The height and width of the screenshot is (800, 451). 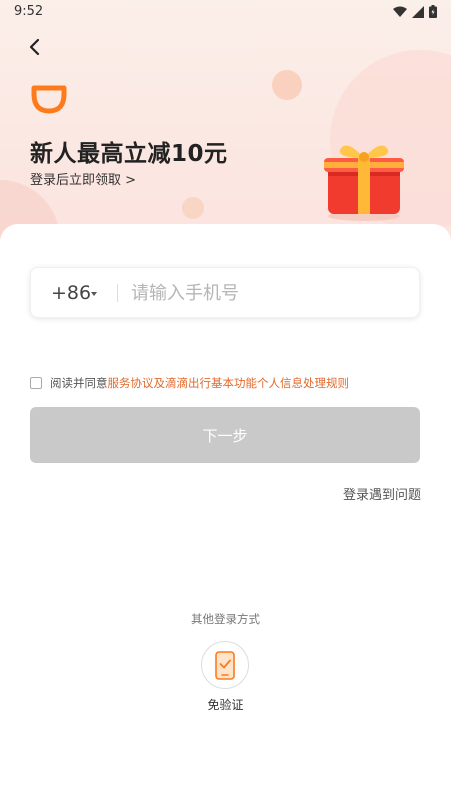 I want to click on caret-down-icon, so click(x=94, y=294).